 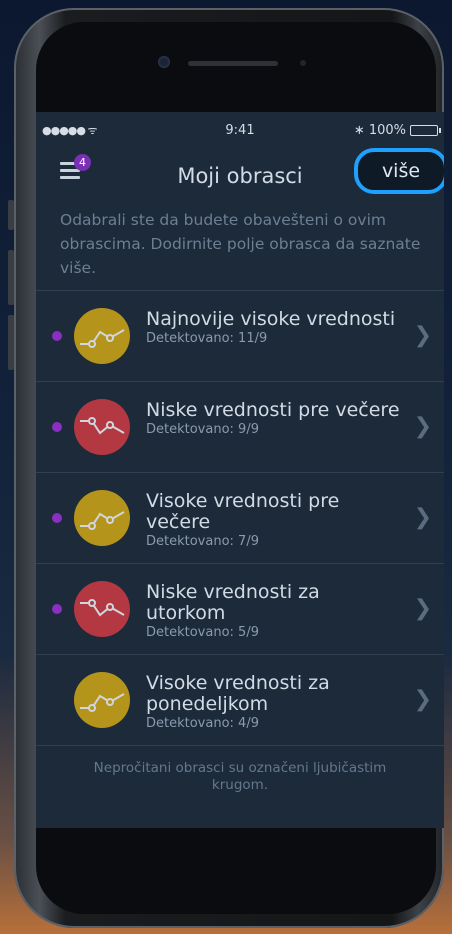 What do you see at coordinates (240, 175) in the screenshot?
I see `nav-bar: 4 Moji obrasci više` at bounding box center [240, 175].